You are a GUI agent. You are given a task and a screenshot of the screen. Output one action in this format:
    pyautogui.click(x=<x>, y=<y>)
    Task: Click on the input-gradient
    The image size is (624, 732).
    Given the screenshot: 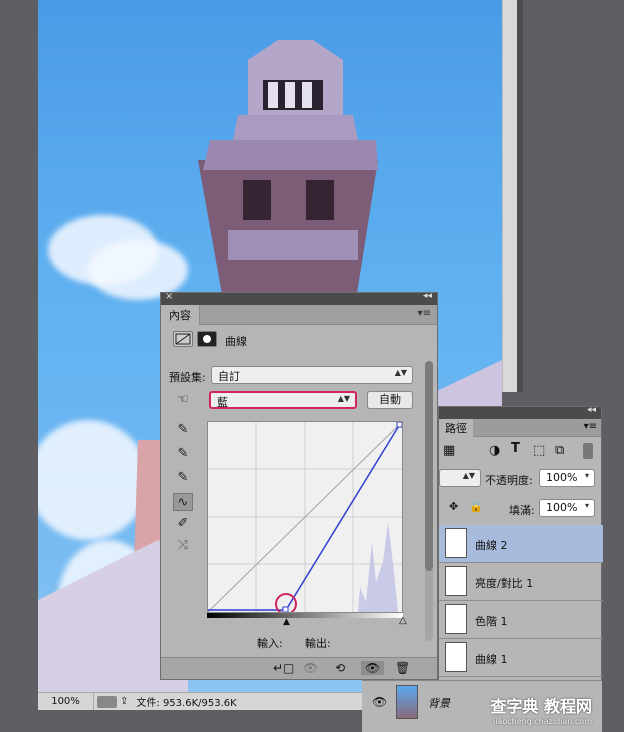 What is the action you would take?
    pyautogui.click(x=305, y=615)
    